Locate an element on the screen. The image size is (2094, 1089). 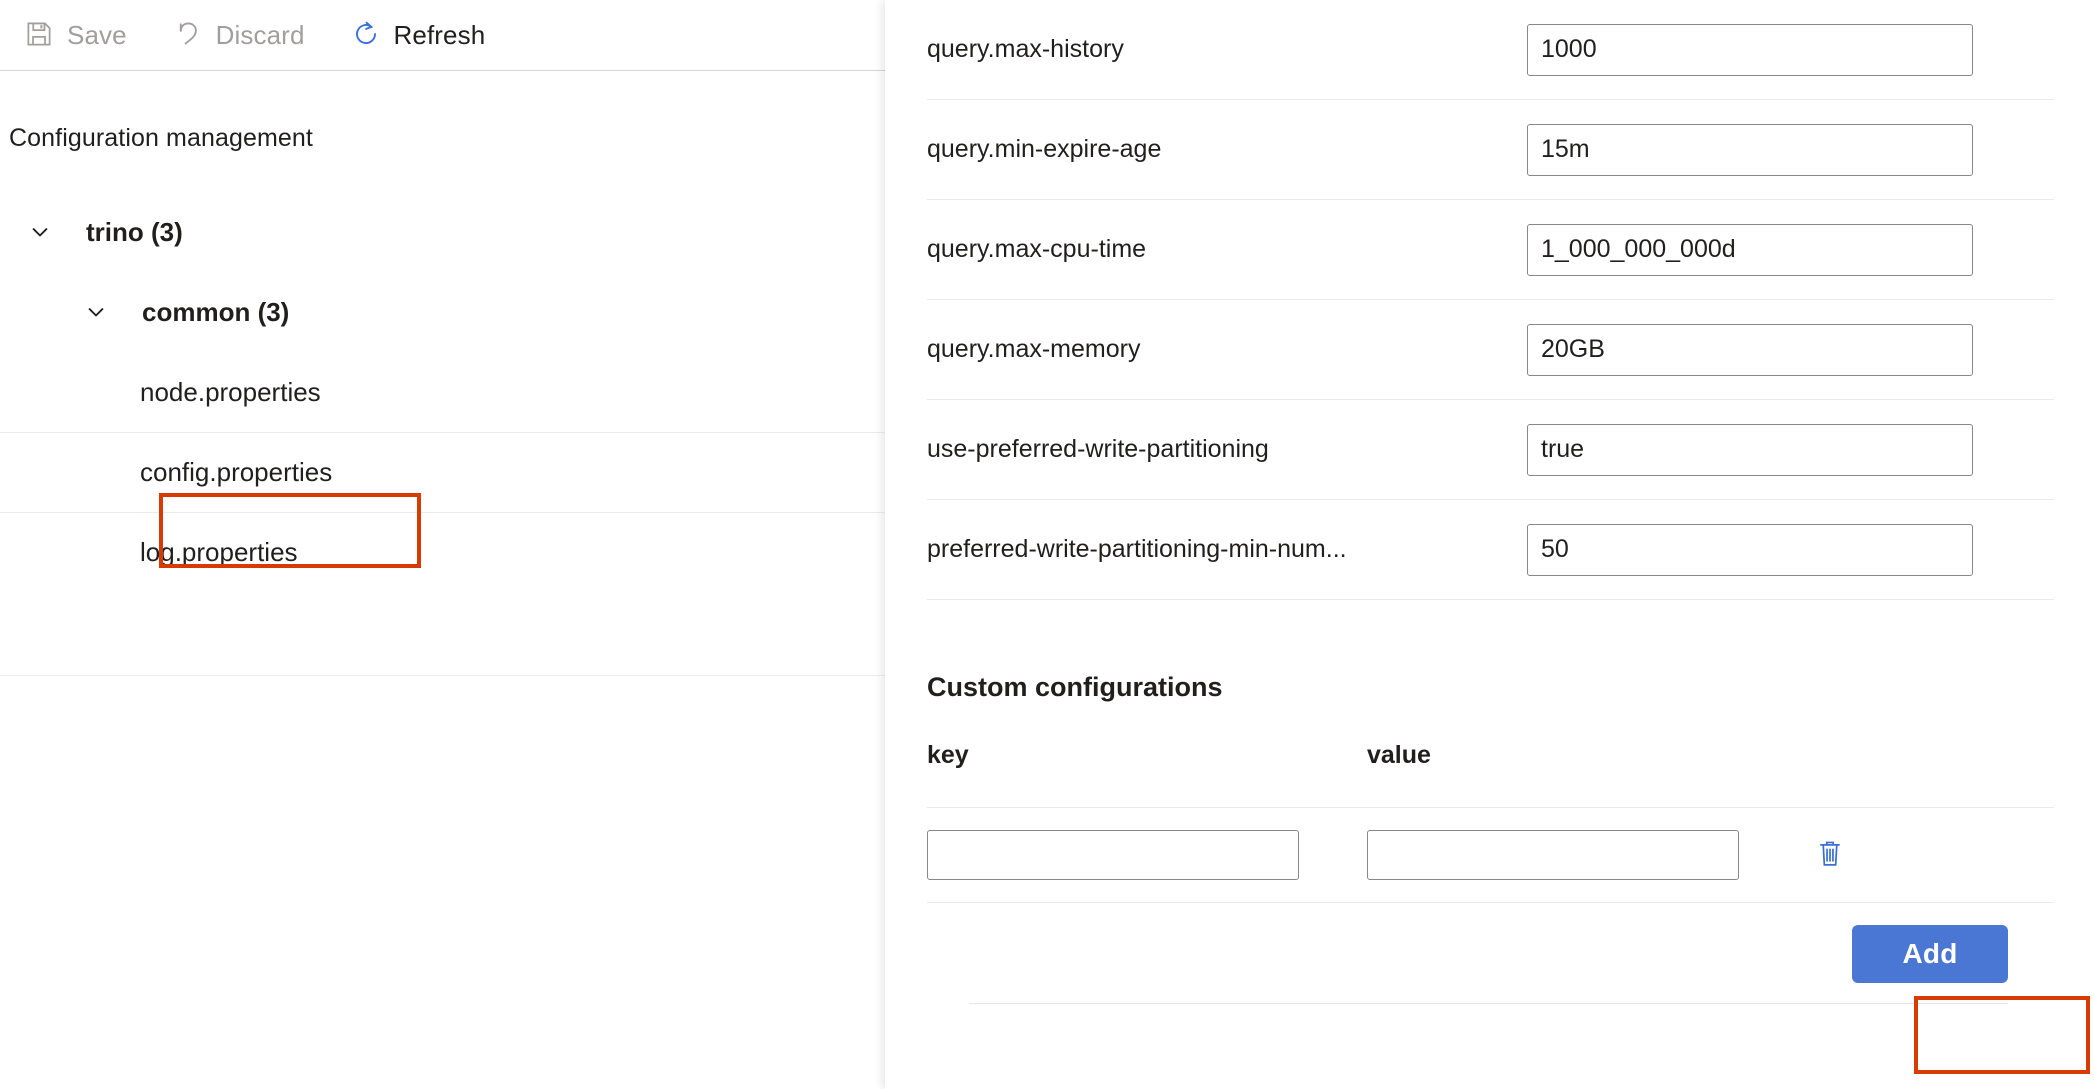
custom-configurations-table: key value Add is located at coordinates (1490, 853).